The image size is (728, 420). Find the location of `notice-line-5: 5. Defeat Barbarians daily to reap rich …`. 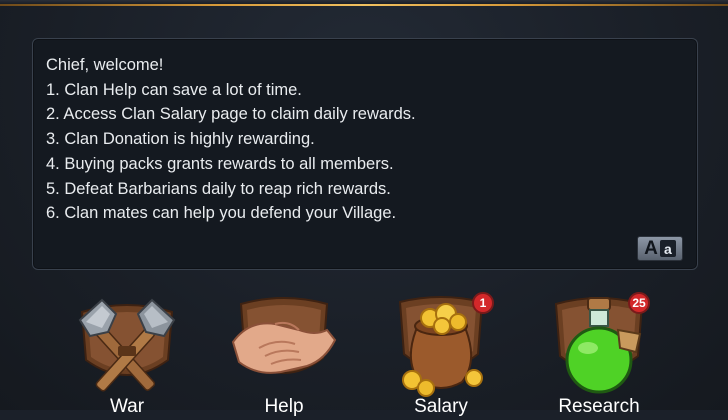

notice-line-5: 5. Defeat Barbarians daily to reap rich … is located at coordinates (218, 188).